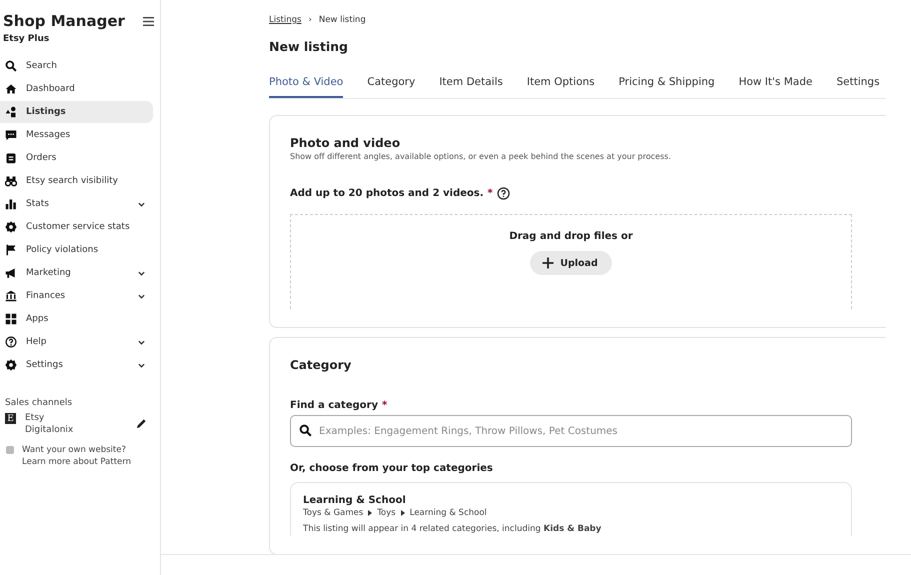 The width and height of the screenshot is (911, 575). Describe the element at coordinates (26, 39) in the screenshot. I see `plan-label: Etsy Plus` at that location.